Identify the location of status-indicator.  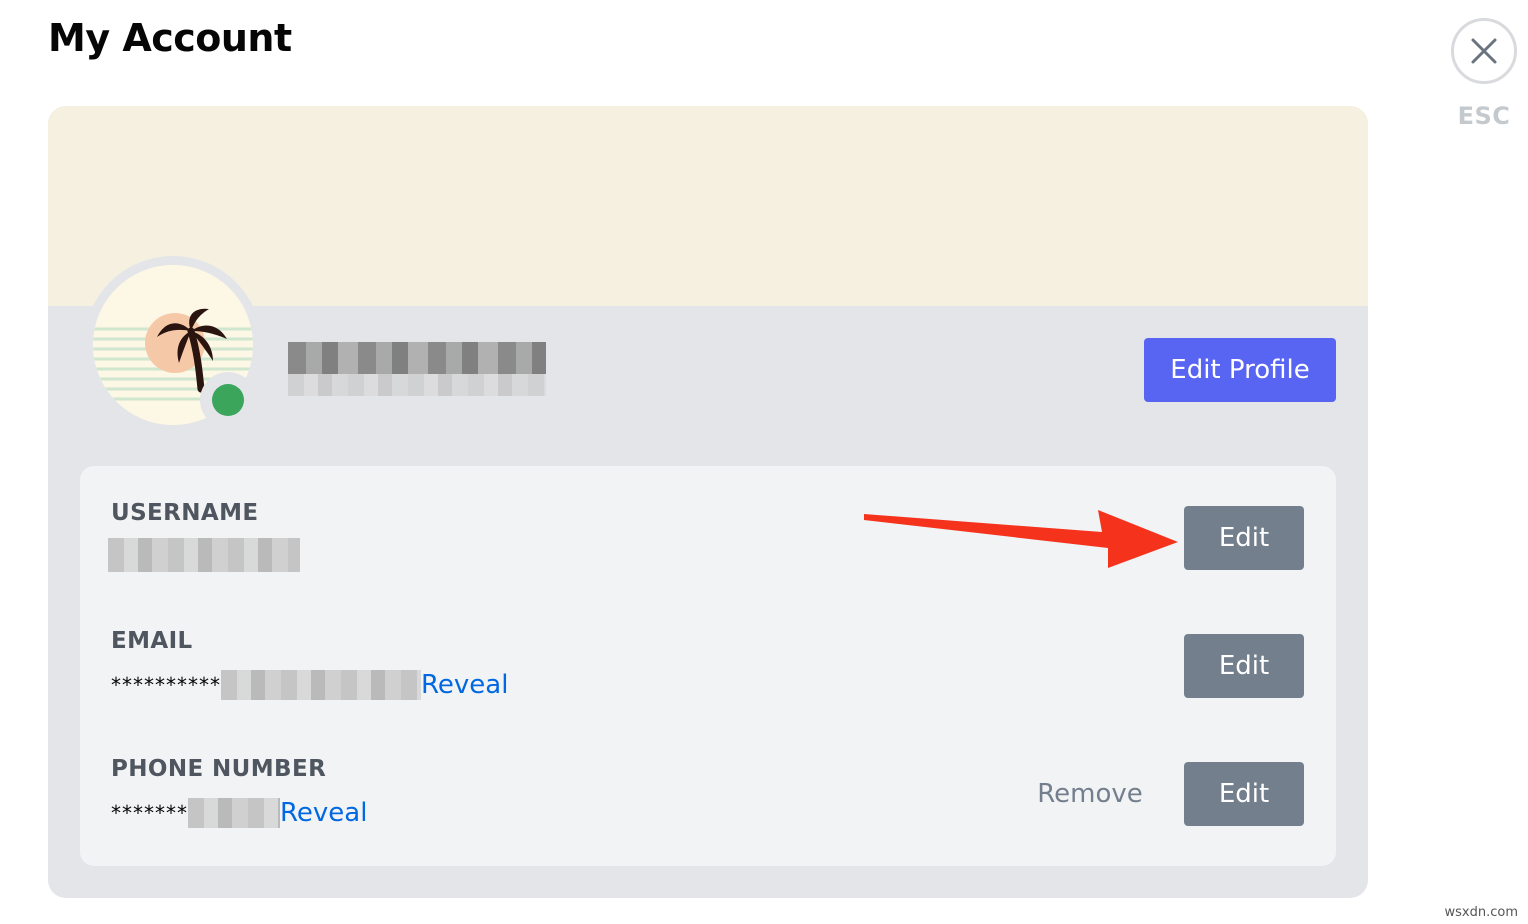
(228, 400).